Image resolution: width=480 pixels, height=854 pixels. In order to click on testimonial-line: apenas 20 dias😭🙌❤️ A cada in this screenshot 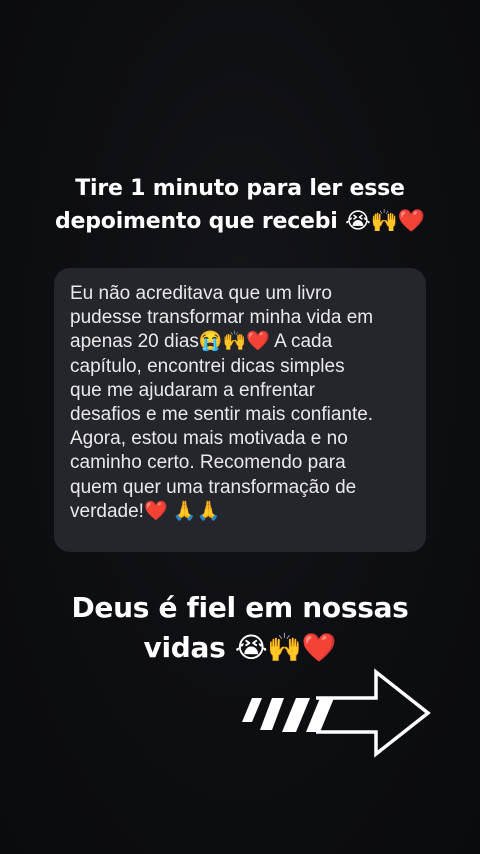, I will do `click(201, 342)`.